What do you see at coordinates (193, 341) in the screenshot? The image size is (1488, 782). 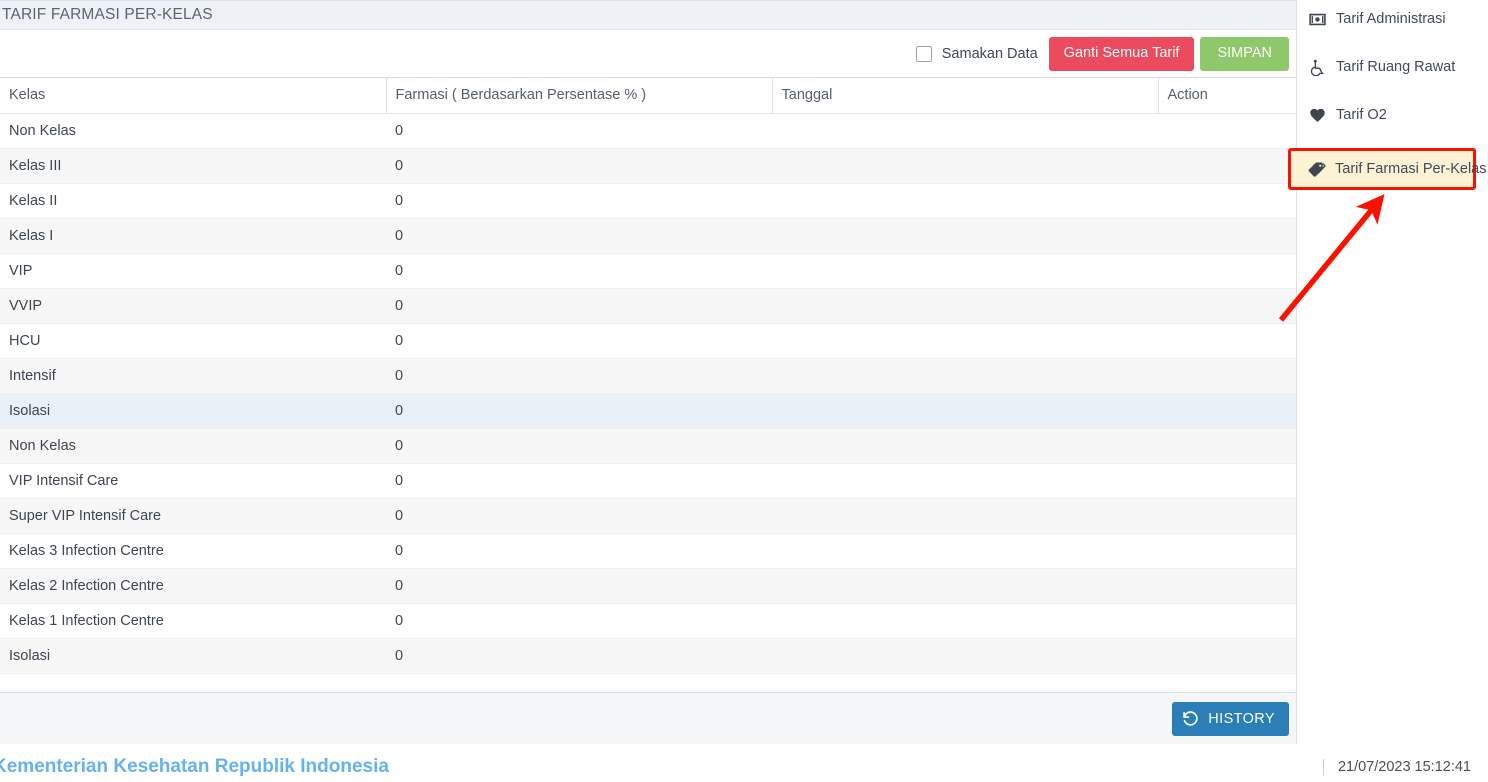 I see `cell-kelas: HCU` at bounding box center [193, 341].